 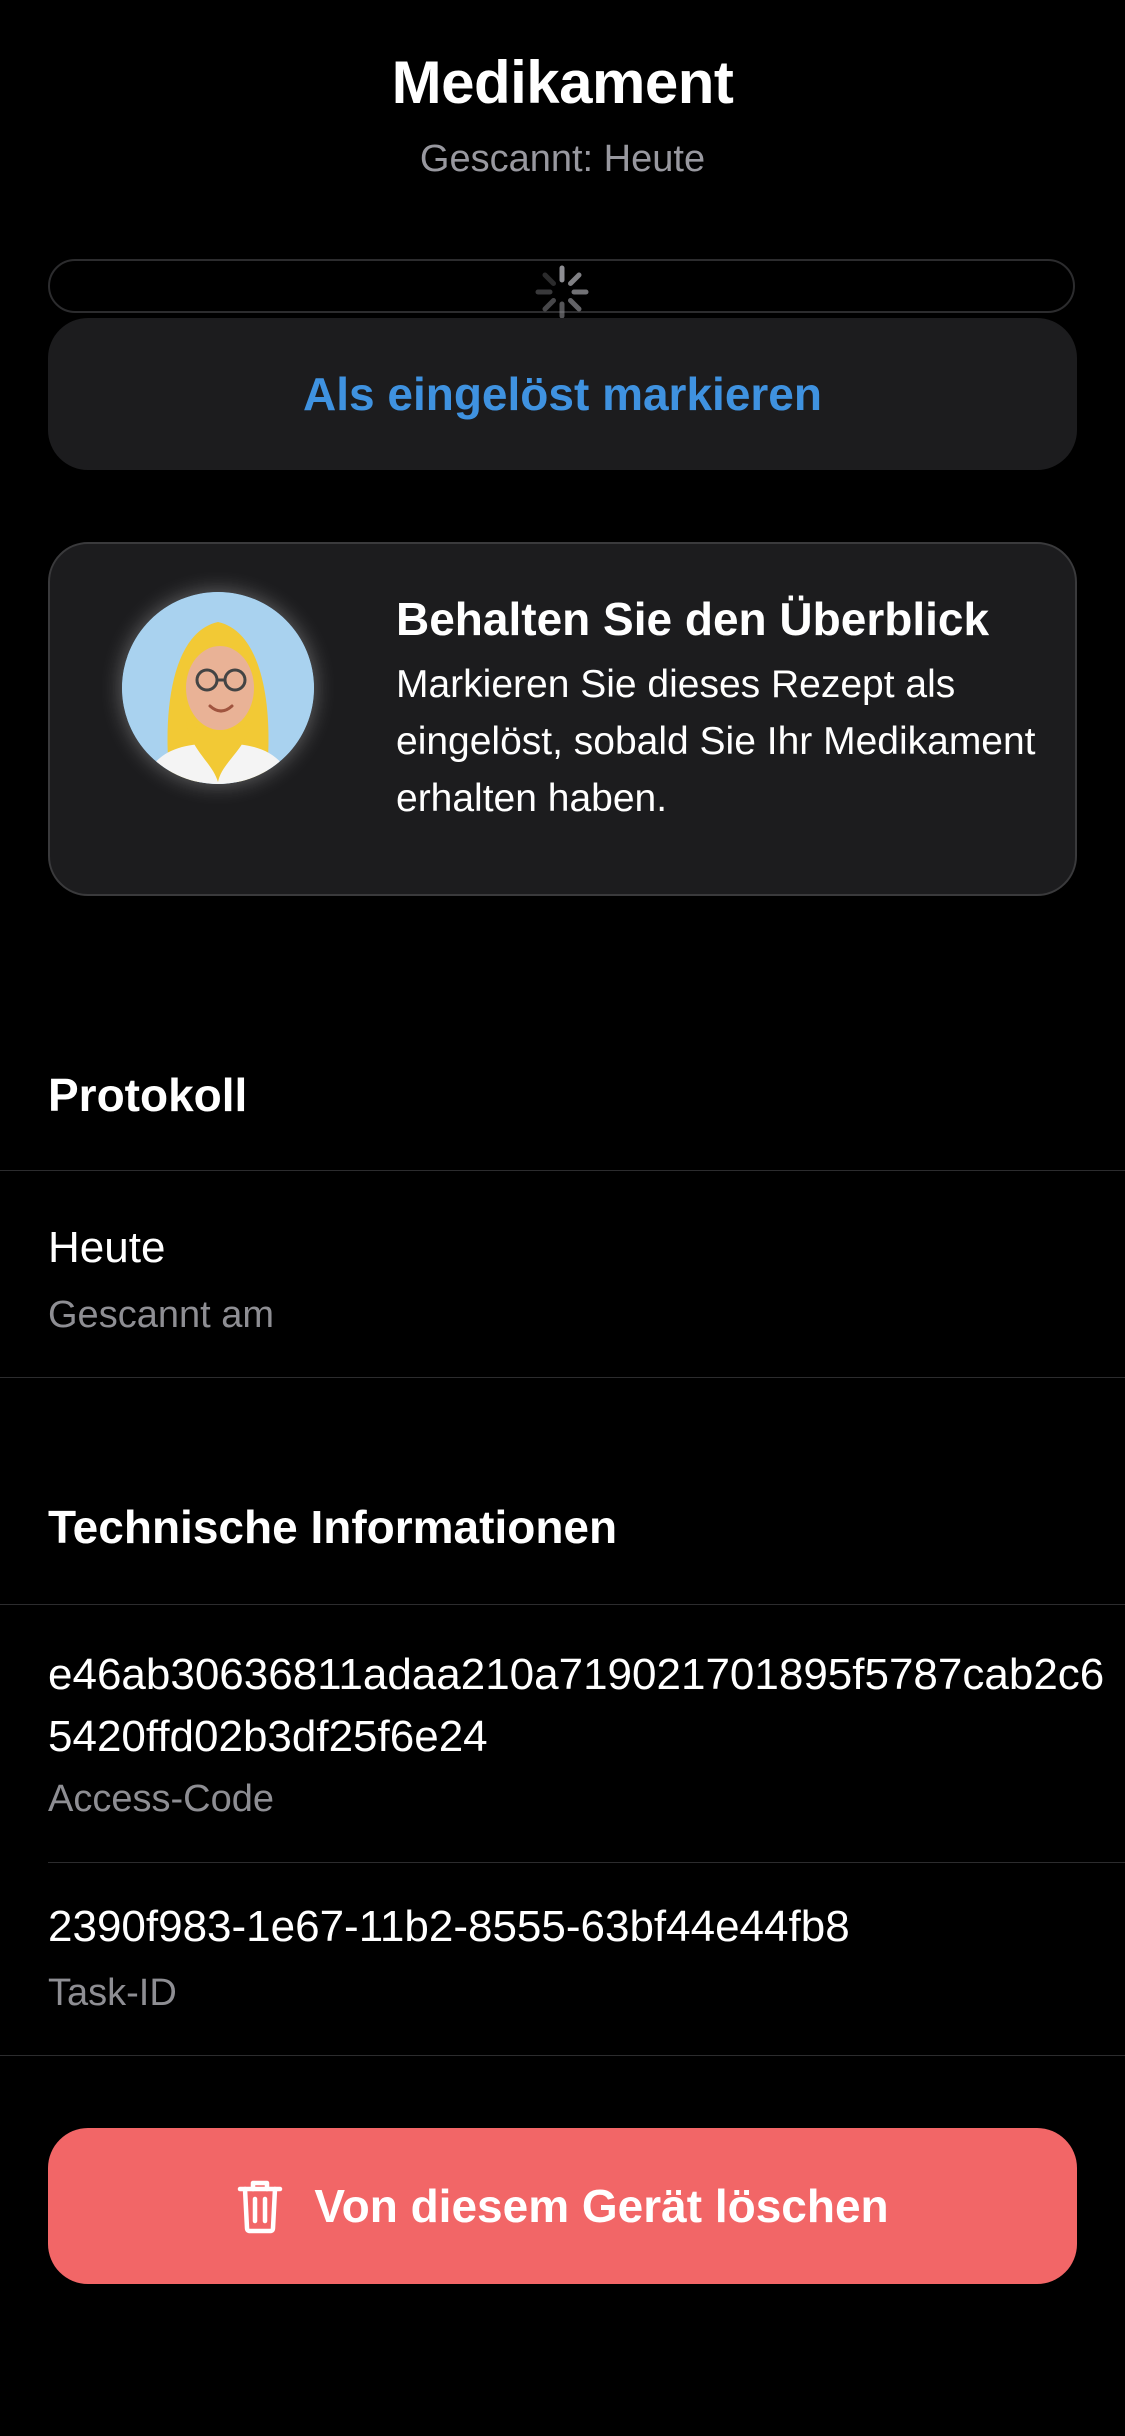 I want to click on info-card-title: Behalten Sie den Überblick, so click(x=693, y=619).